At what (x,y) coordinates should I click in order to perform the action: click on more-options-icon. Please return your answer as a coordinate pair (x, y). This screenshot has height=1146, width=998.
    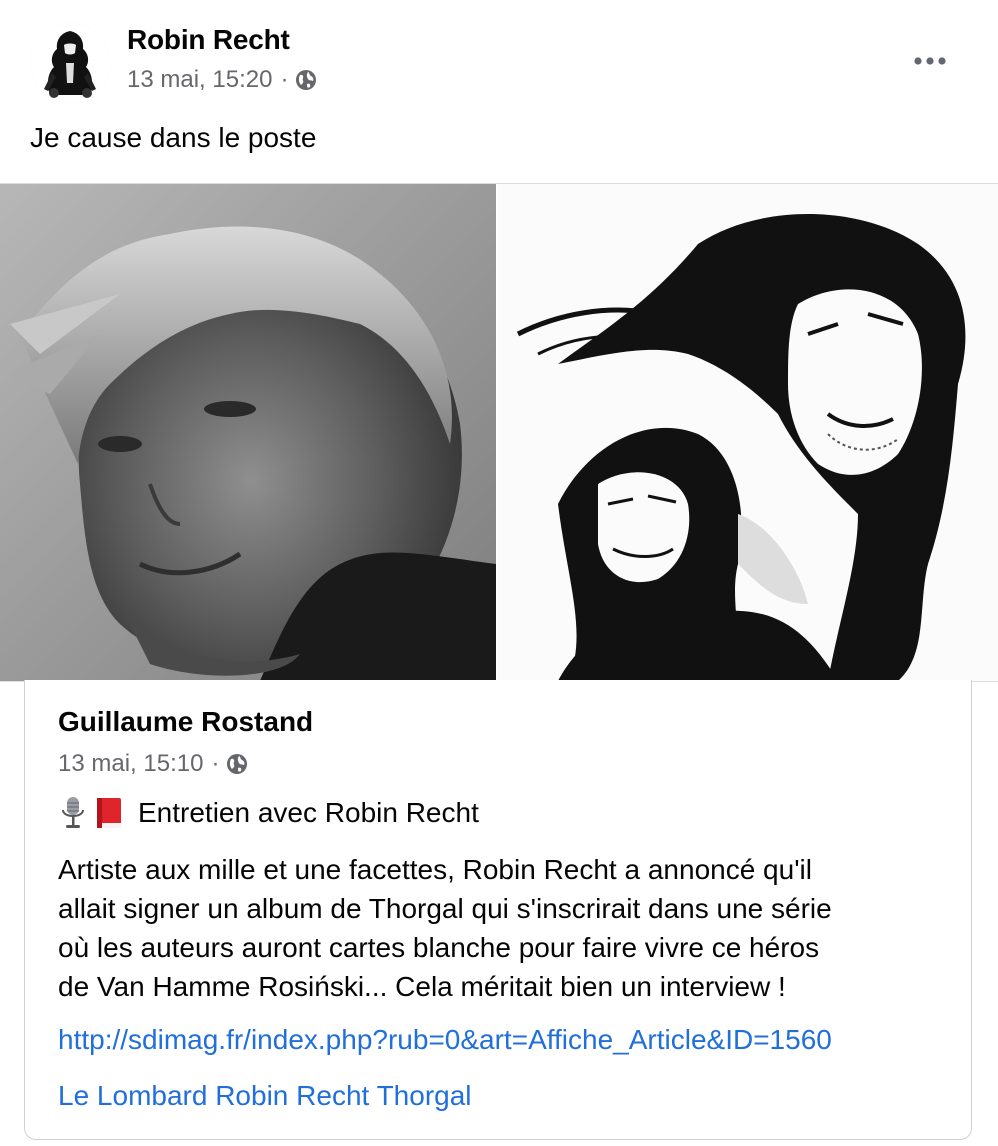
    Looking at the image, I should click on (930, 61).